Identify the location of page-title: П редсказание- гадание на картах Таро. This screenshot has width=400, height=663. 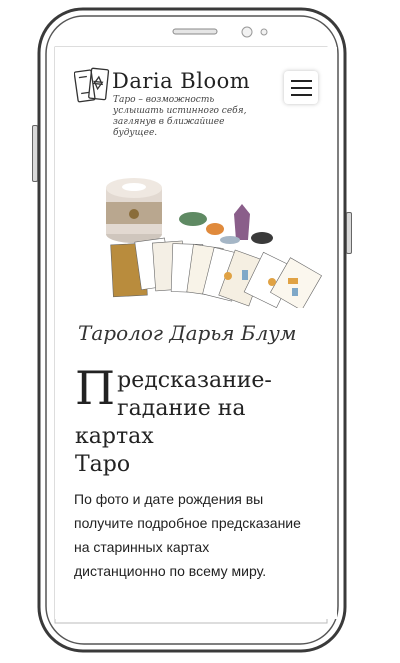
(200, 420).